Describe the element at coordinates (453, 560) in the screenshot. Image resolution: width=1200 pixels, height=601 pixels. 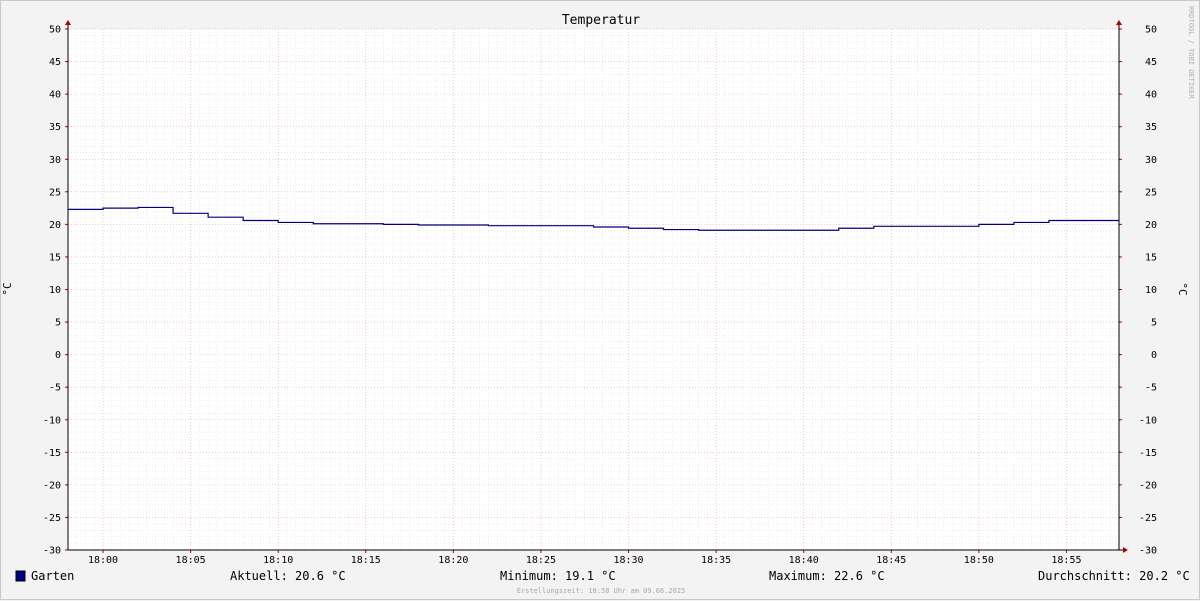
I see `x-tick-label: 18:20` at that location.